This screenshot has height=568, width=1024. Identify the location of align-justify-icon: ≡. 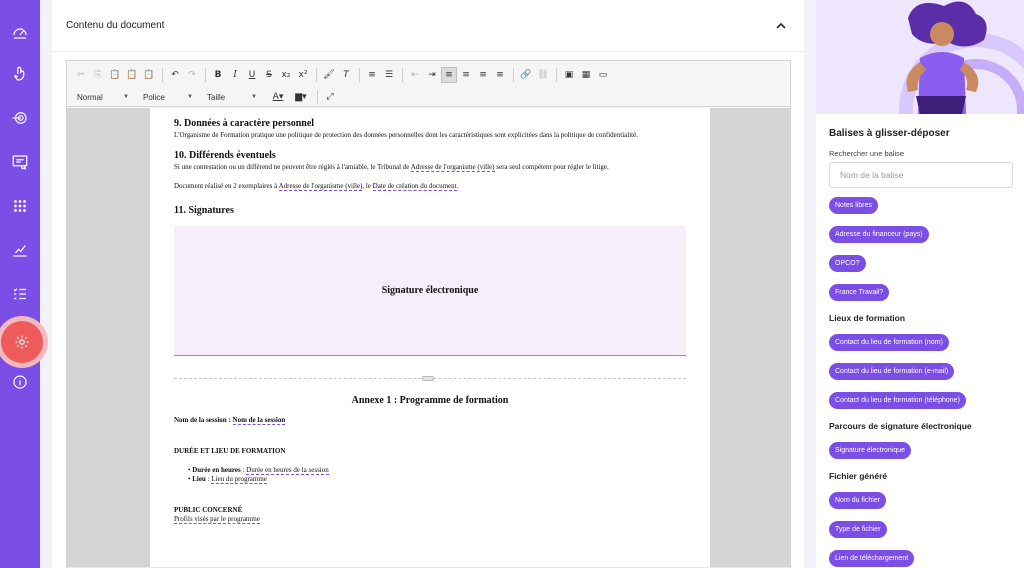
(500, 75).